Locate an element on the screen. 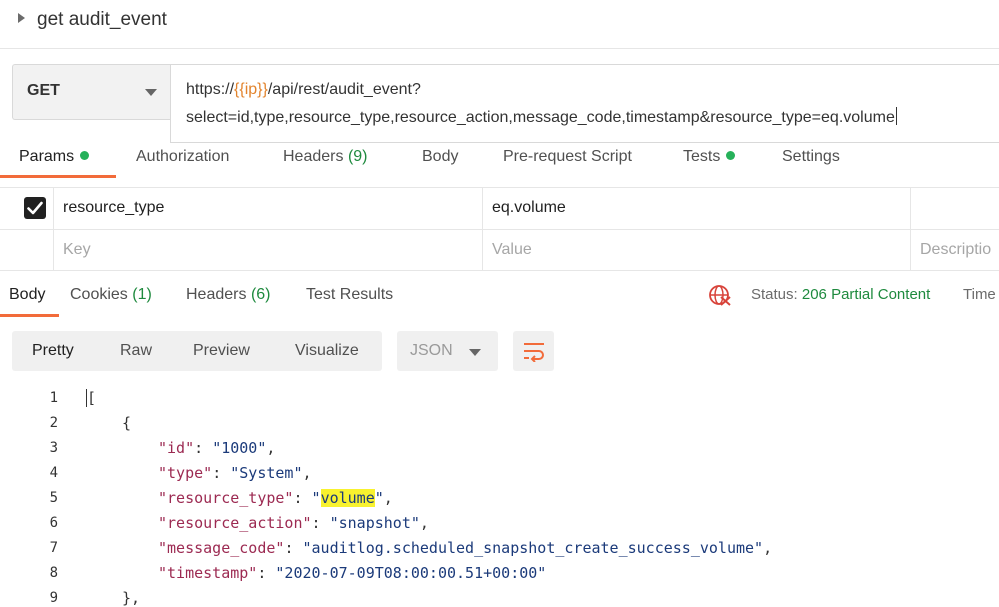 The height and width of the screenshot is (607, 999). tab-cookies: Cookies (1) is located at coordinates (111, 295).